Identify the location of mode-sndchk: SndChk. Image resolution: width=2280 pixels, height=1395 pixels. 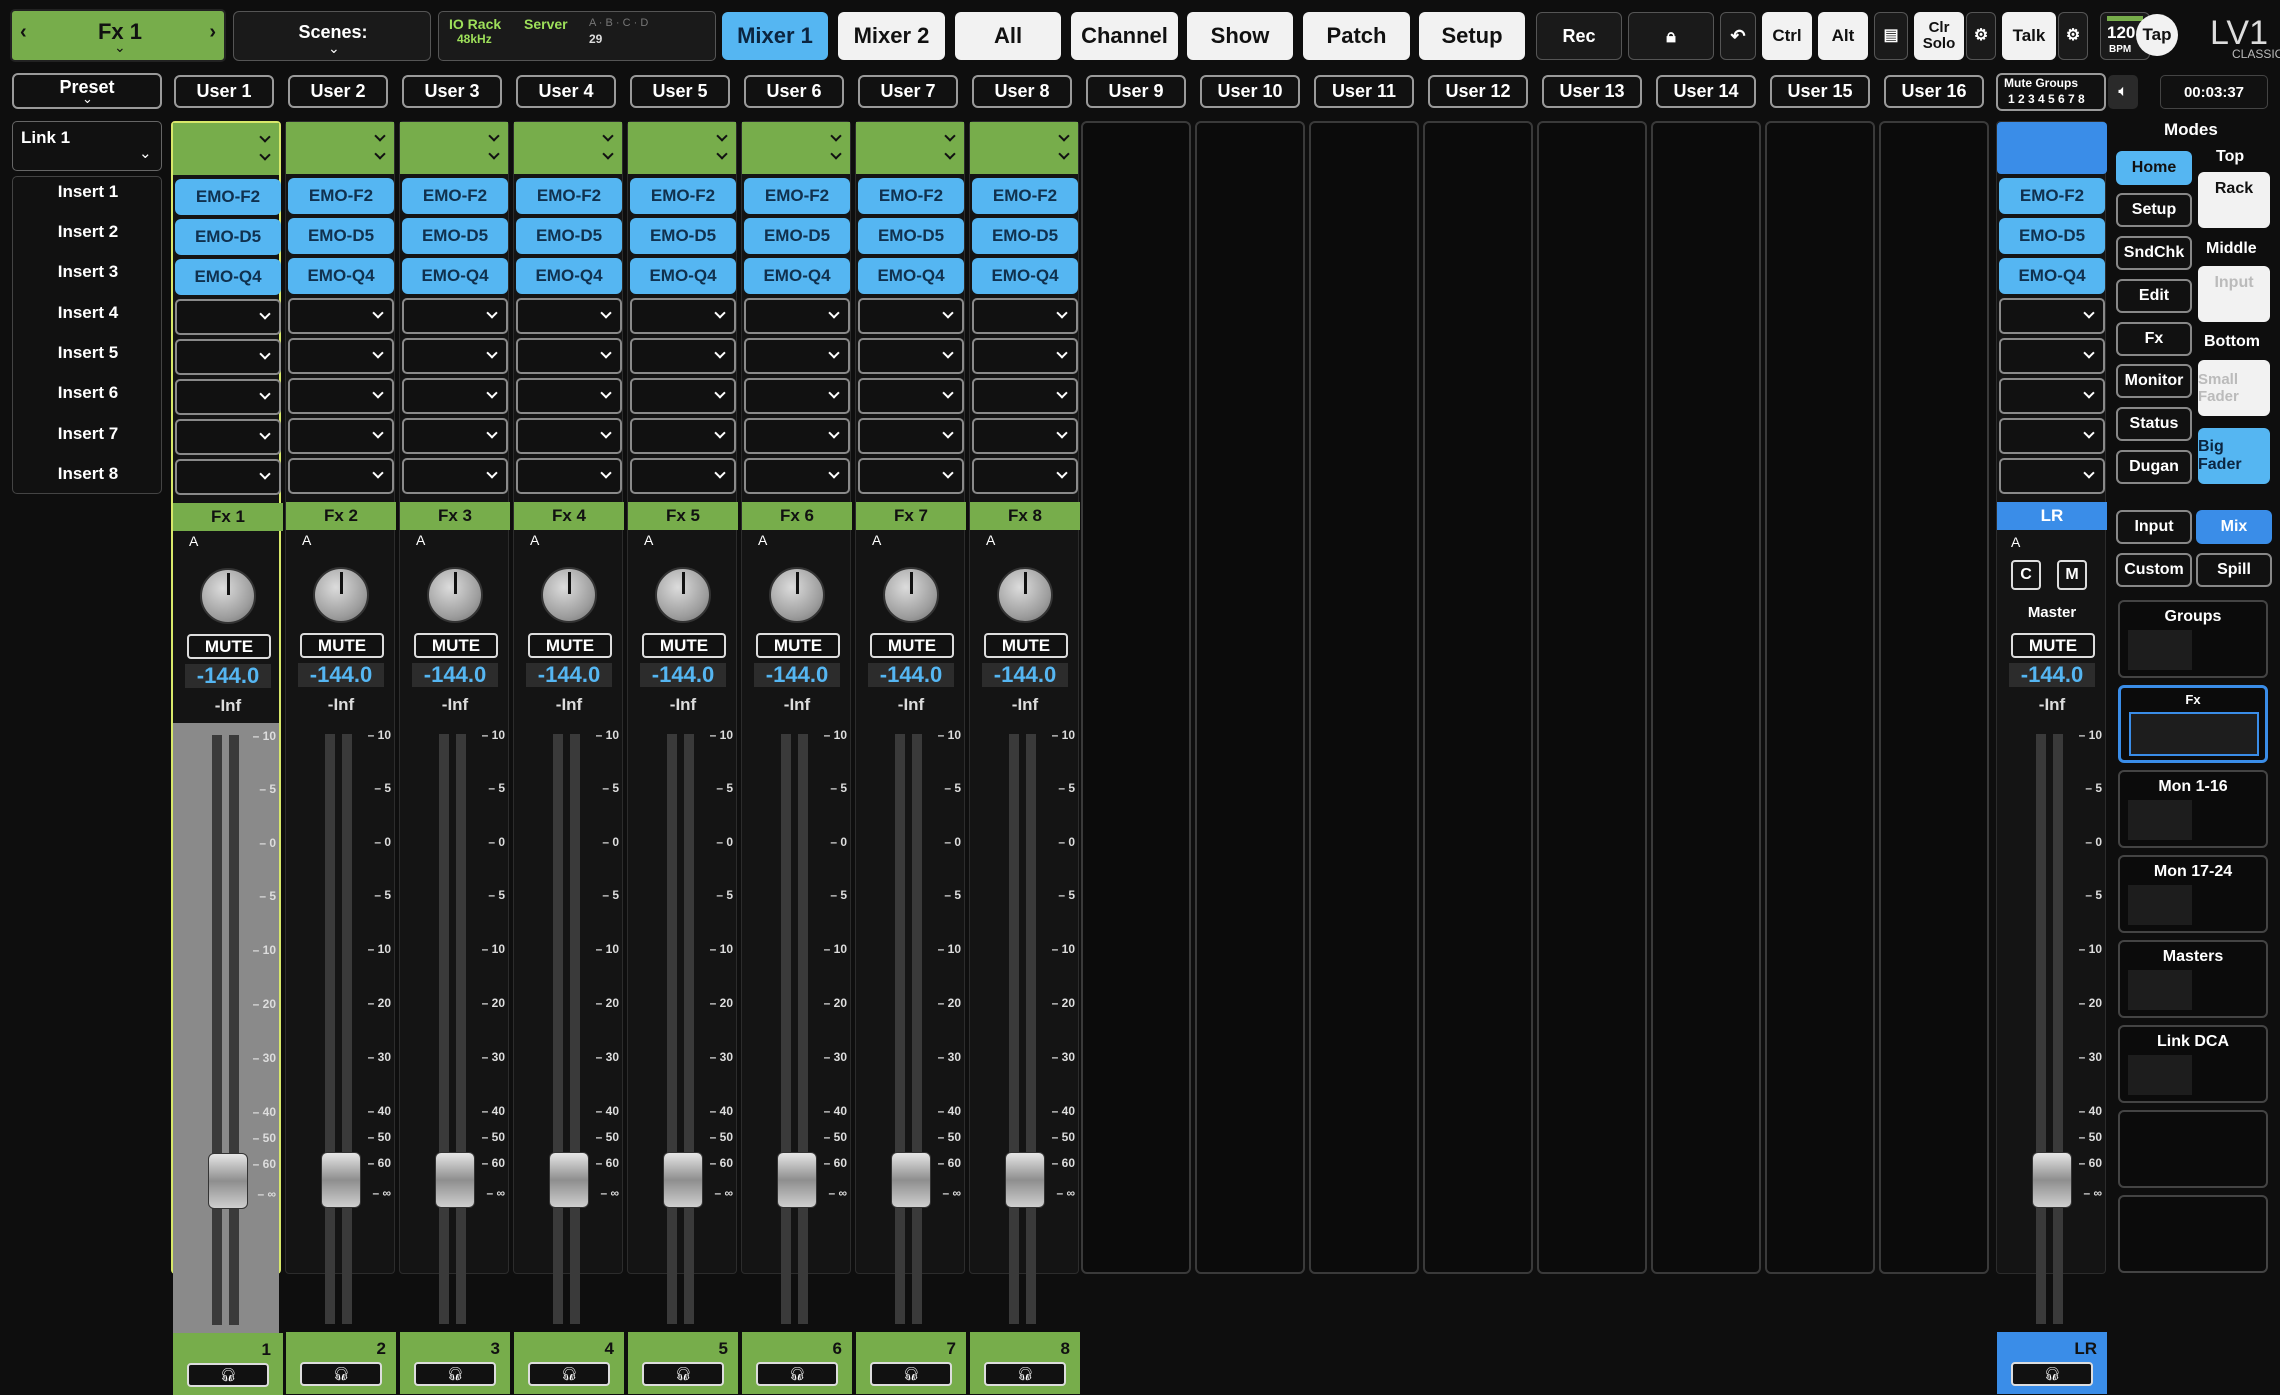
(2154, 253).